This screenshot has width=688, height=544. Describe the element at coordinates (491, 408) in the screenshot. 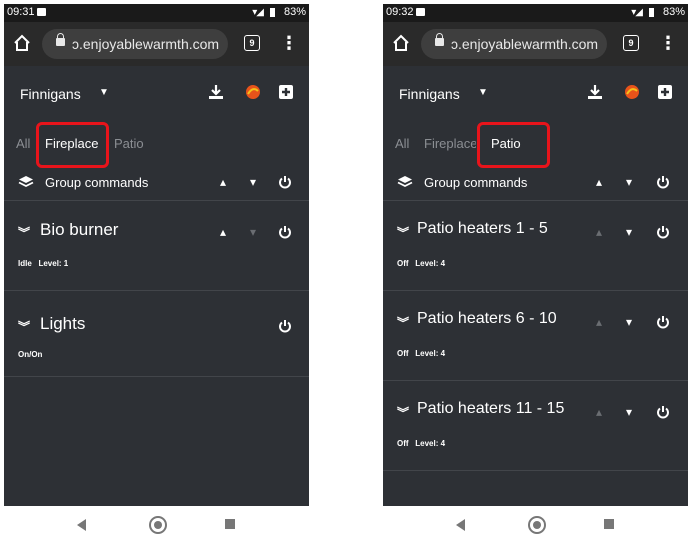

I see `group-title: Patio heaters 11 - 15` at that location.